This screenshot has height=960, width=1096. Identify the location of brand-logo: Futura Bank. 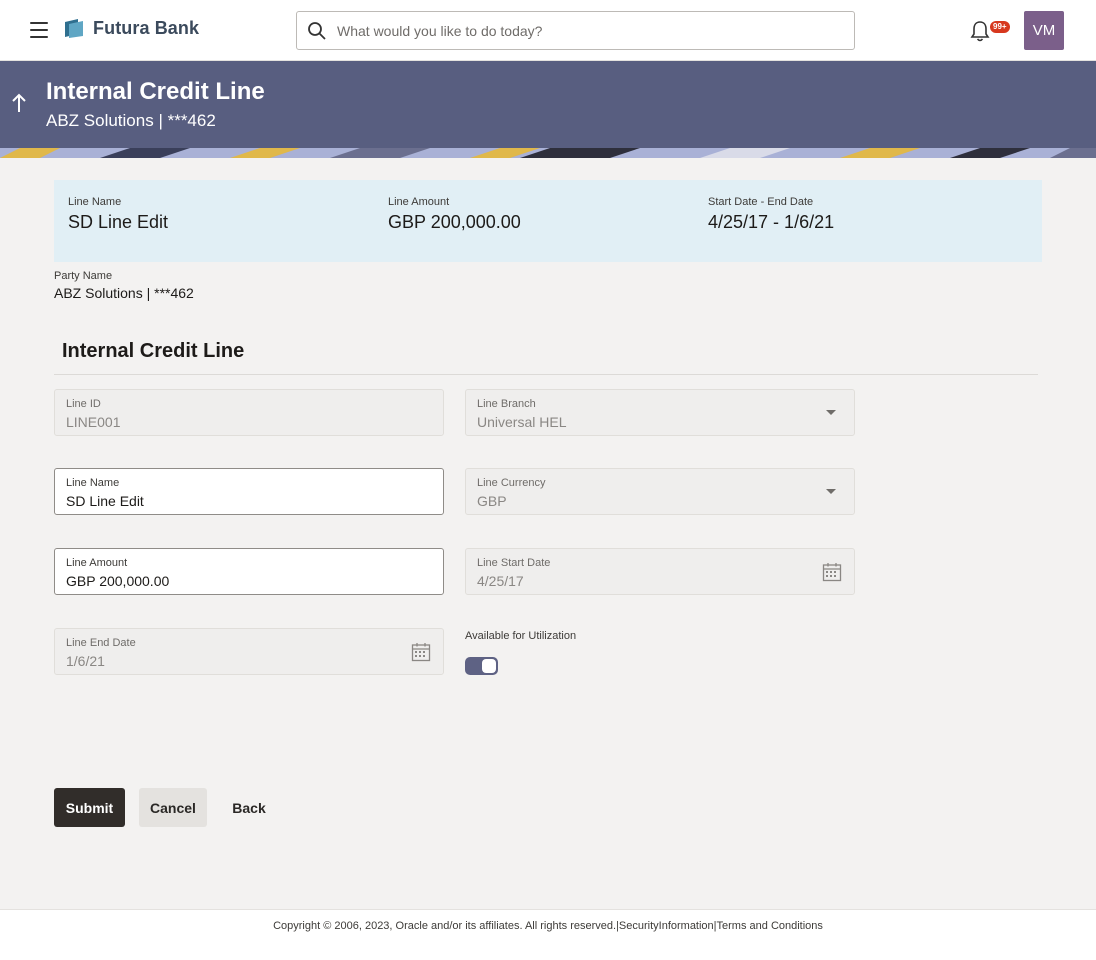
(131, 28).